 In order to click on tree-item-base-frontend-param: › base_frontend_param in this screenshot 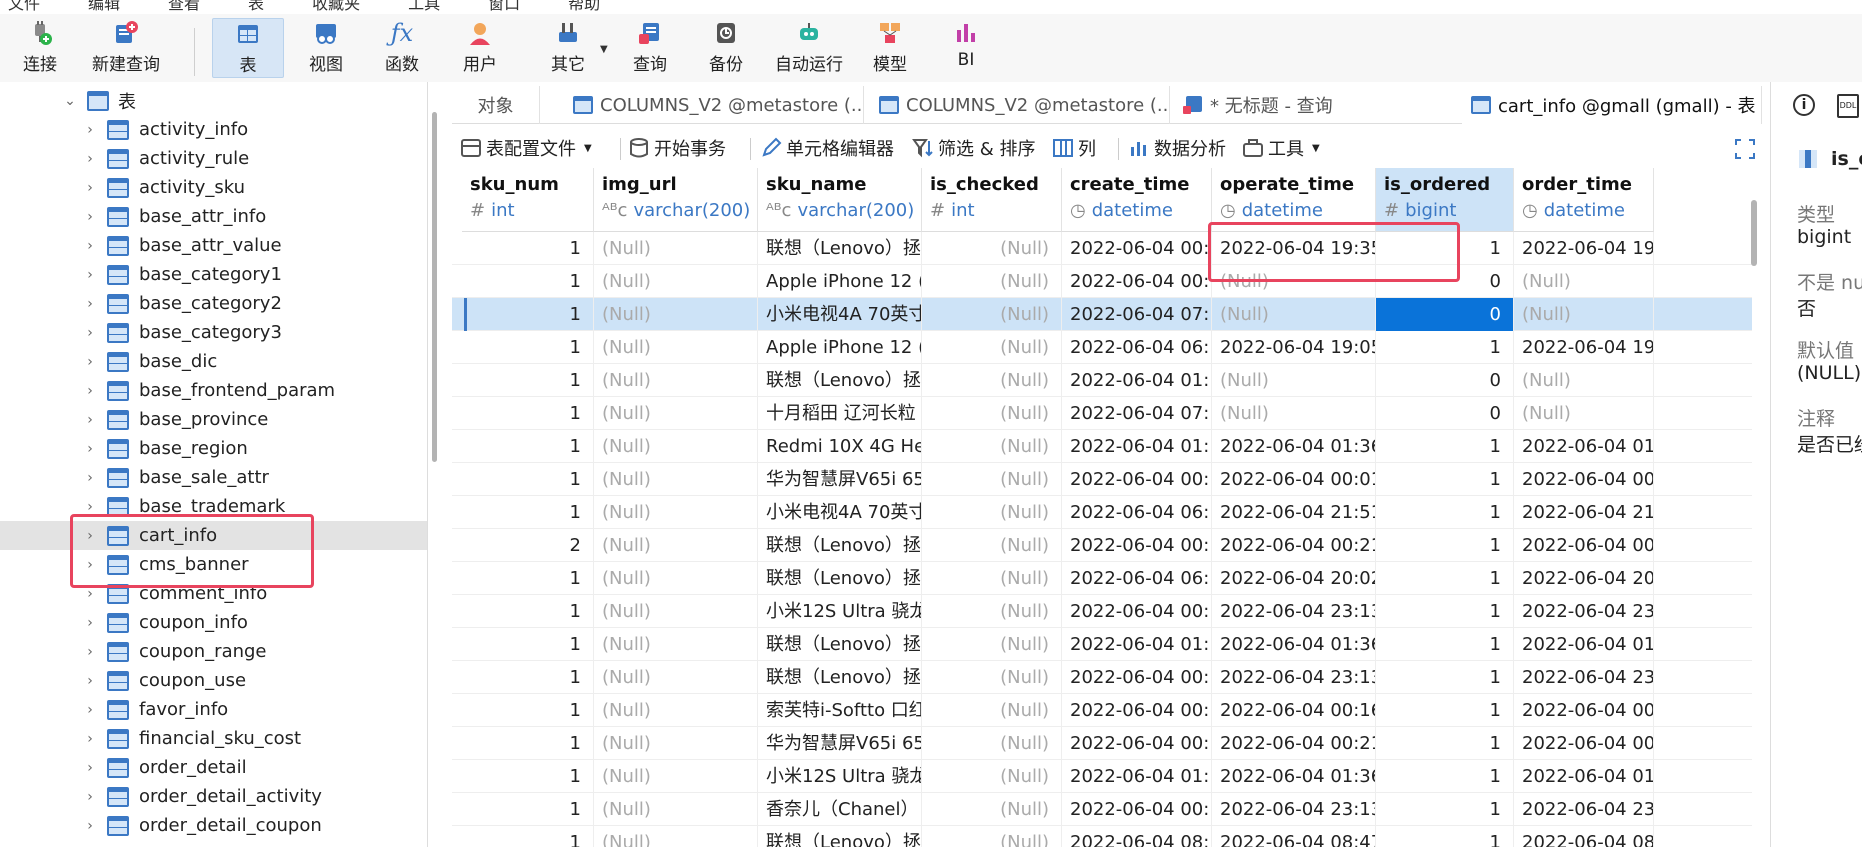, I will do `click(213, 390)`.